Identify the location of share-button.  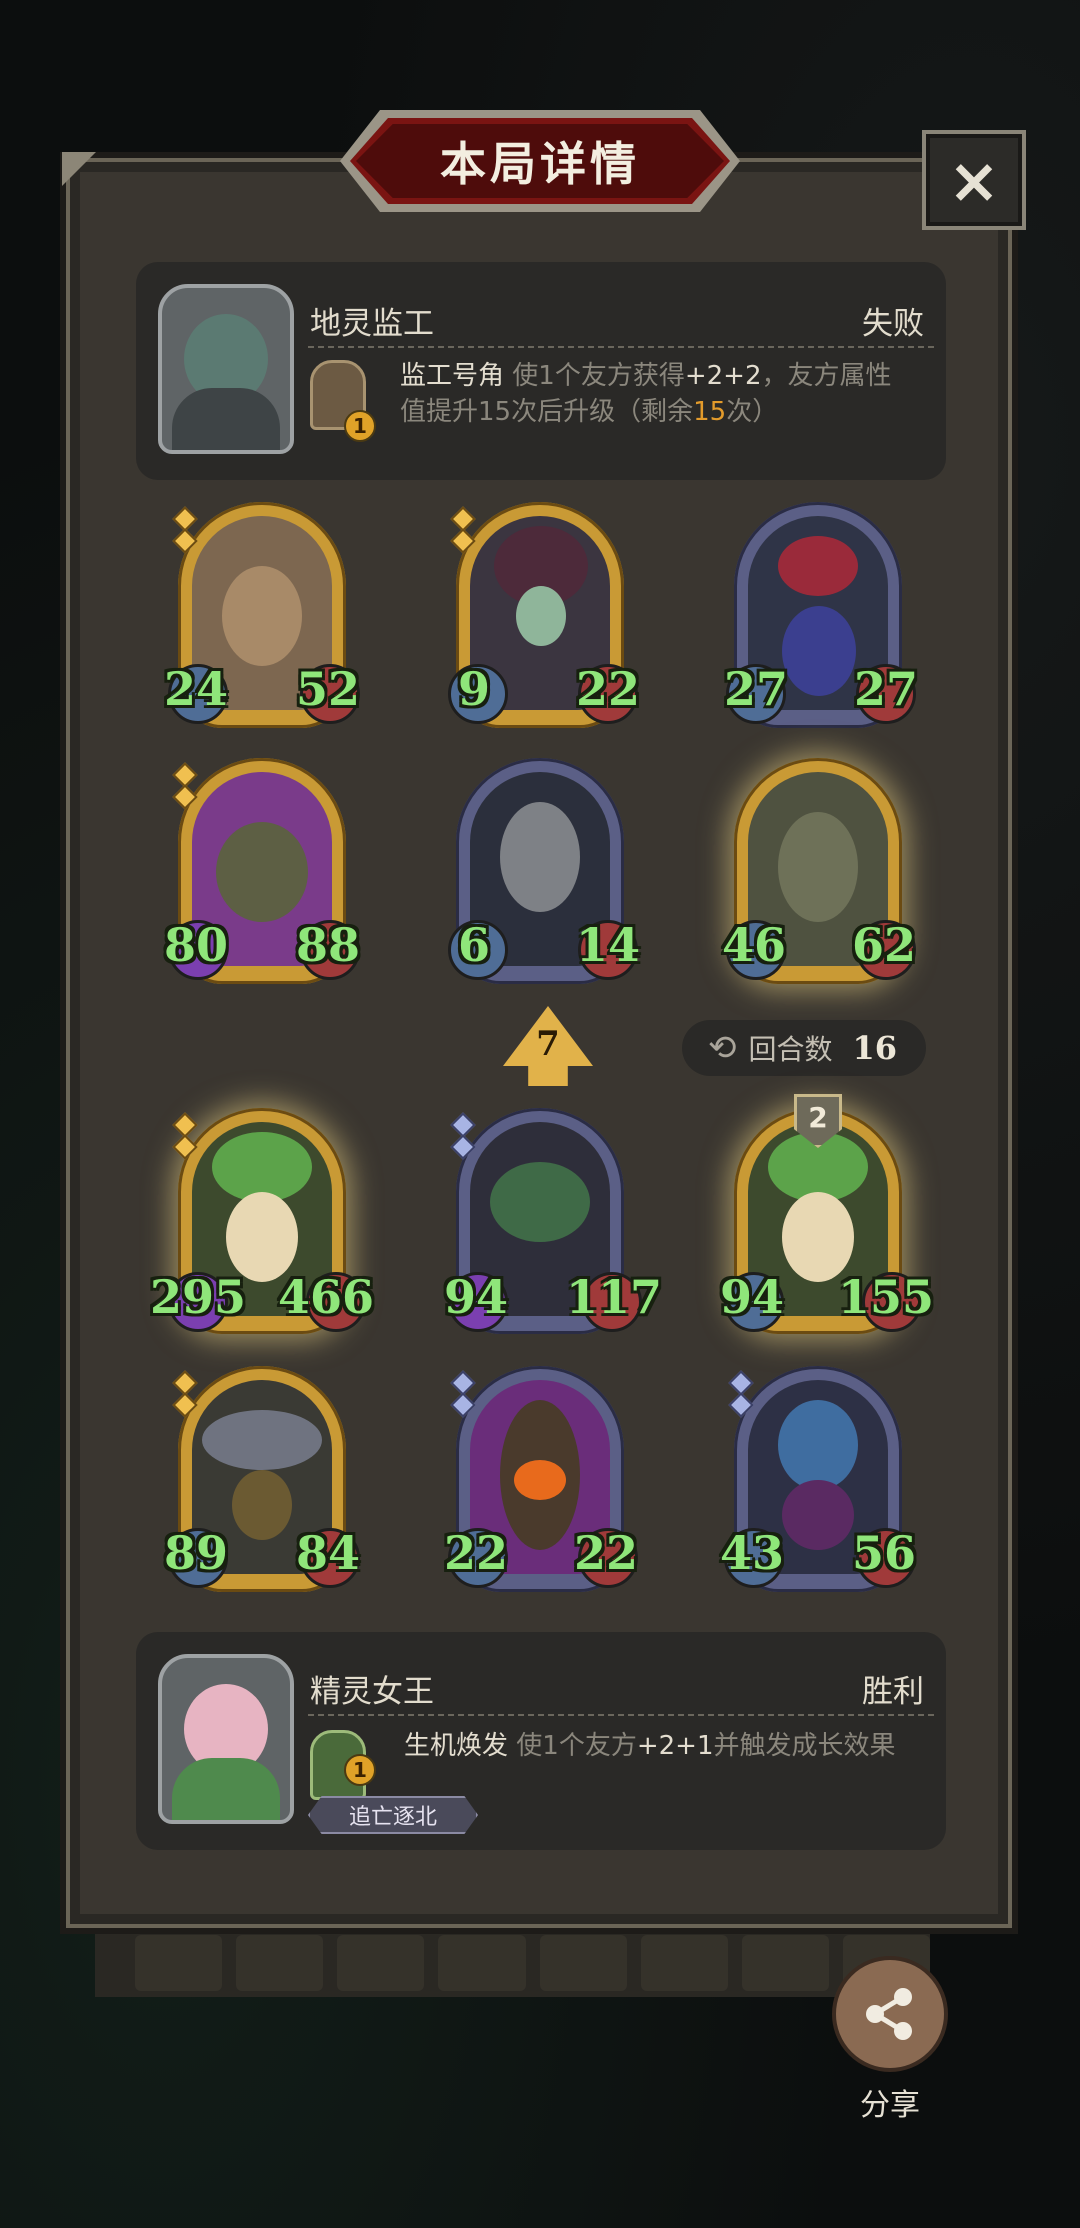
(890, 2014).